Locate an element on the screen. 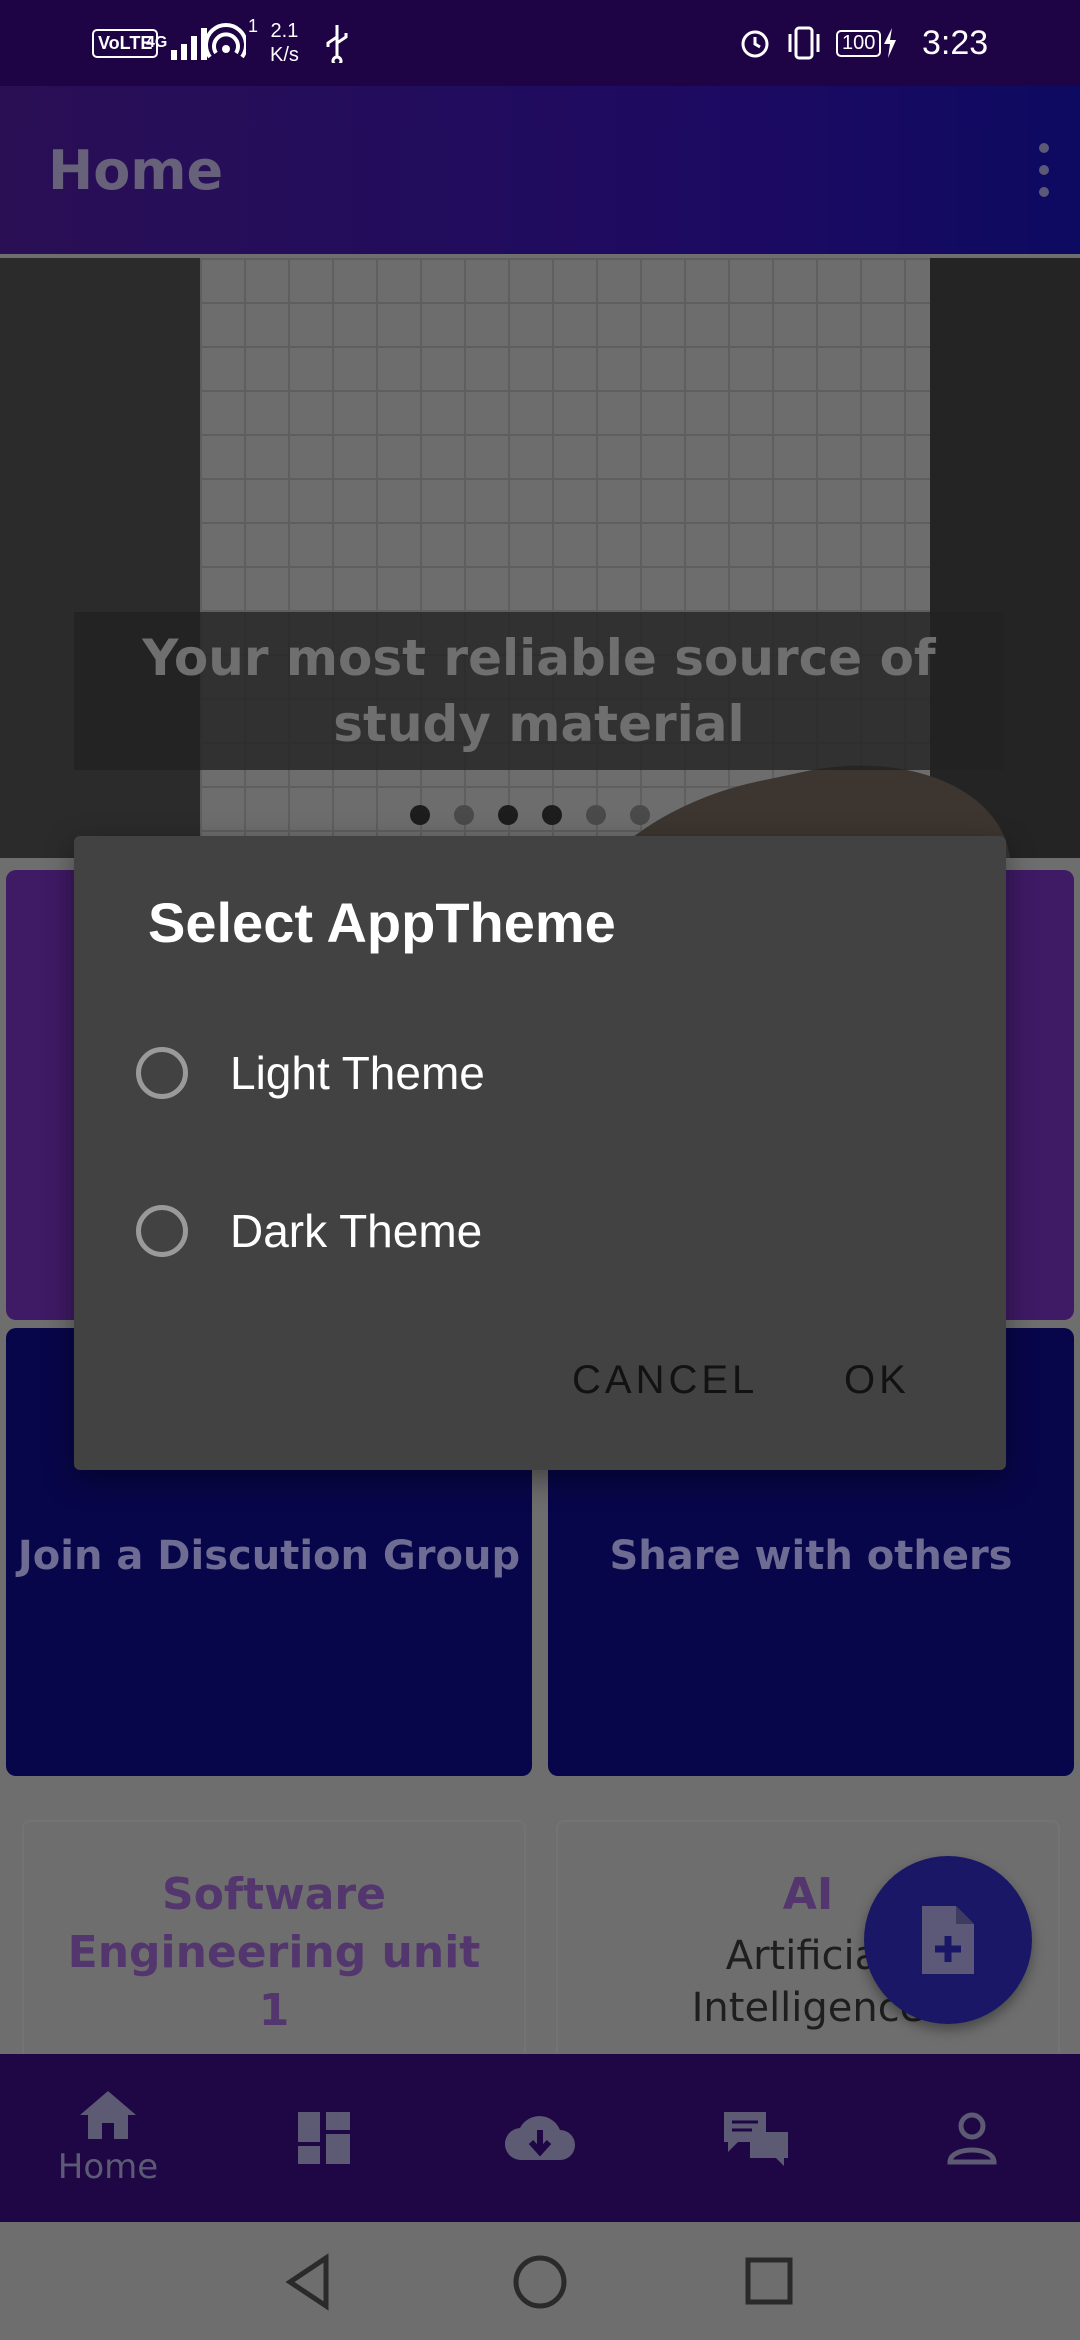 This screenshot has height=2340, width=1080. charging-icon is located at coordinates (890, 43).